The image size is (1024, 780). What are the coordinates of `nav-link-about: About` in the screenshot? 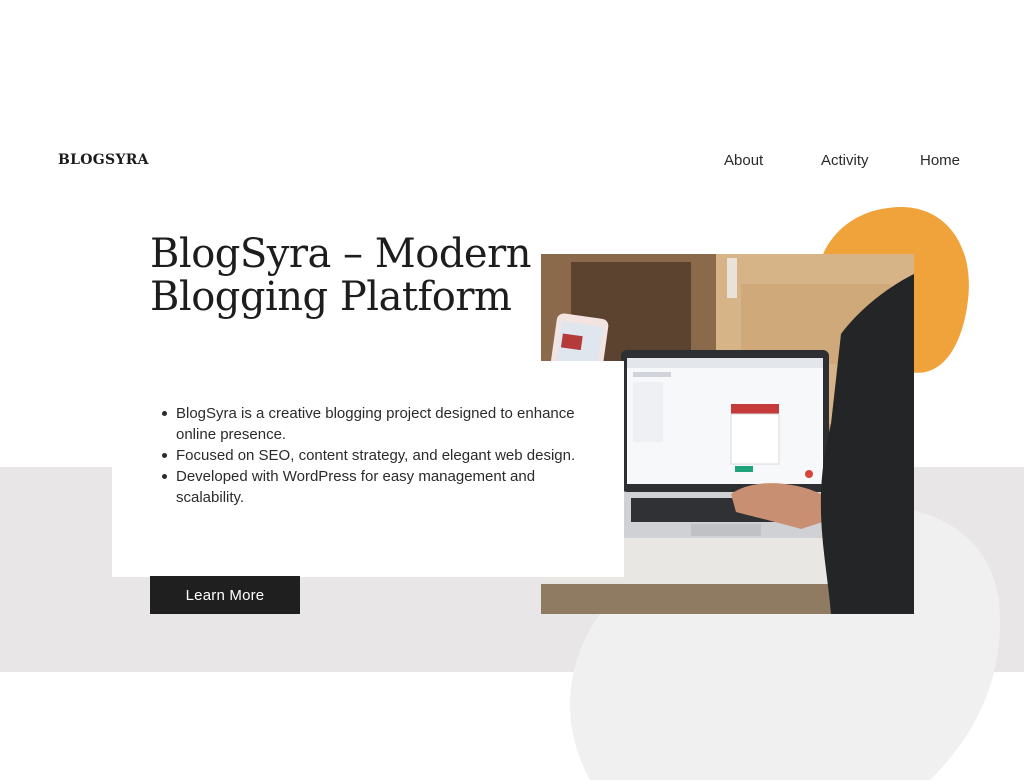 It's located at (743, 160).